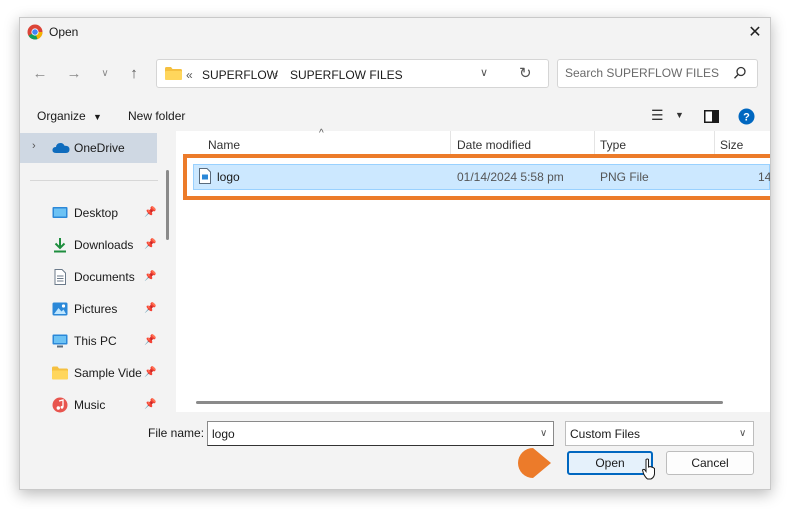  I want to click on column-header-name: Name, so click(224, 145).